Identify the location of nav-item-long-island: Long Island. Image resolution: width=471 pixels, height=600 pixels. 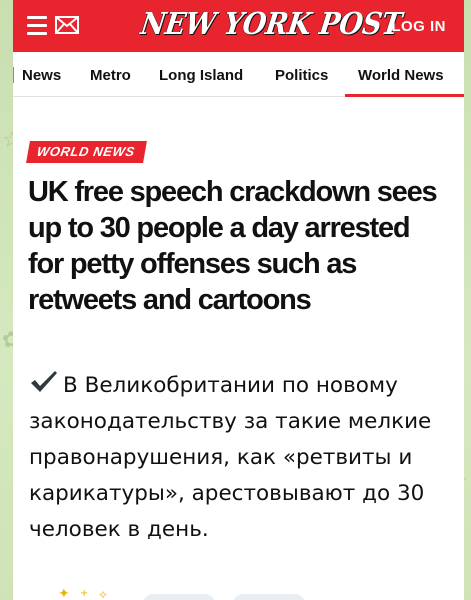
(201, 75).